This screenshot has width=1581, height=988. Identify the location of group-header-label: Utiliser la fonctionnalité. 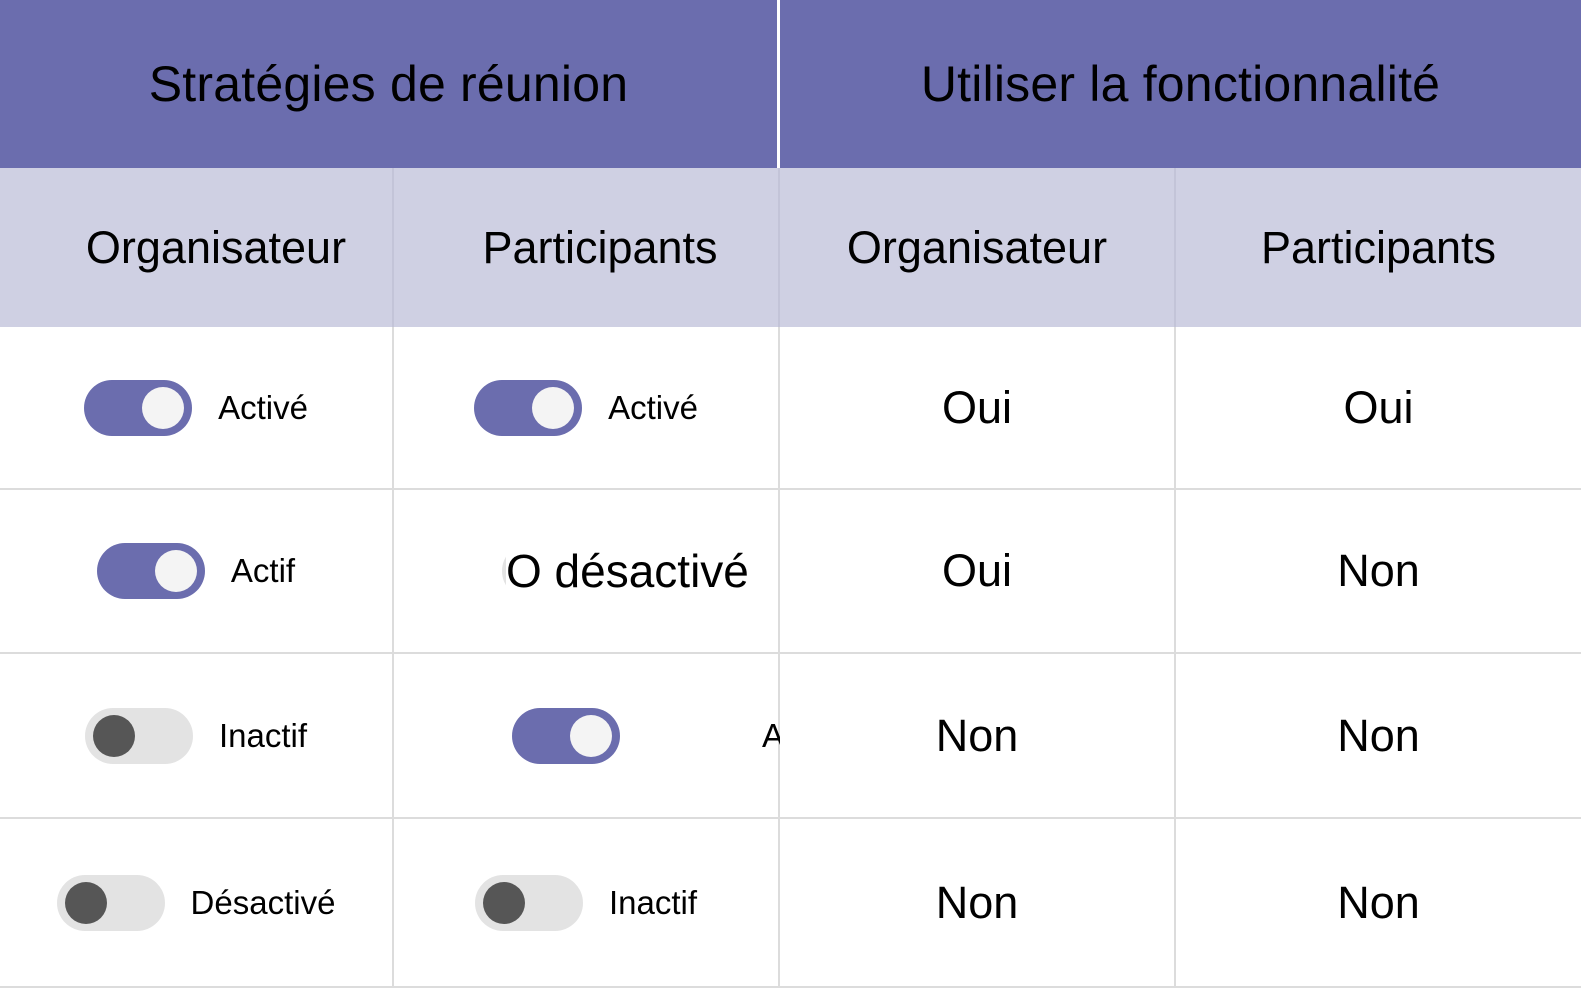
(1180, 84).